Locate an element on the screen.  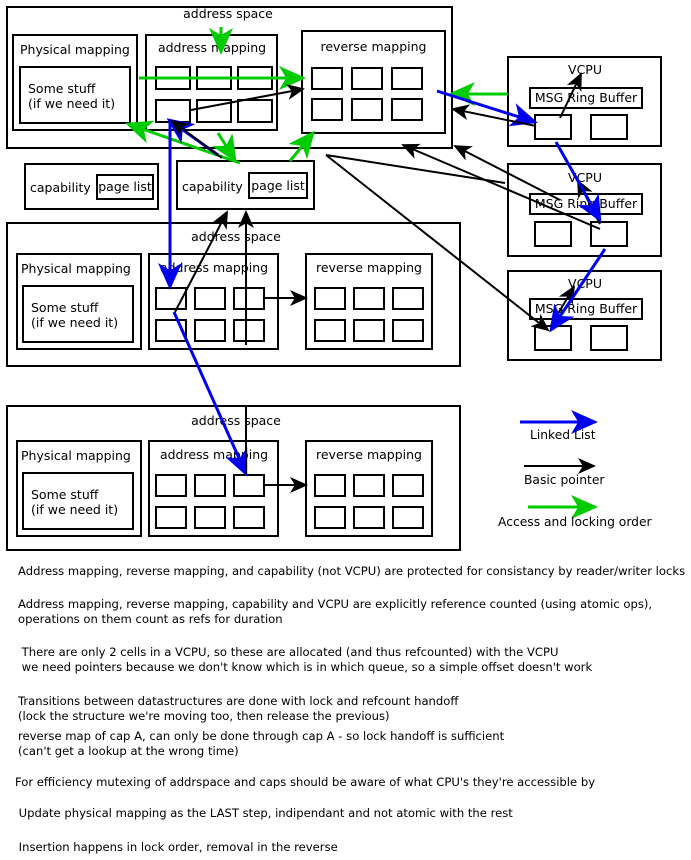
legend-basic-pointer-label: Basic pointer is located at coordinates (564, 480).